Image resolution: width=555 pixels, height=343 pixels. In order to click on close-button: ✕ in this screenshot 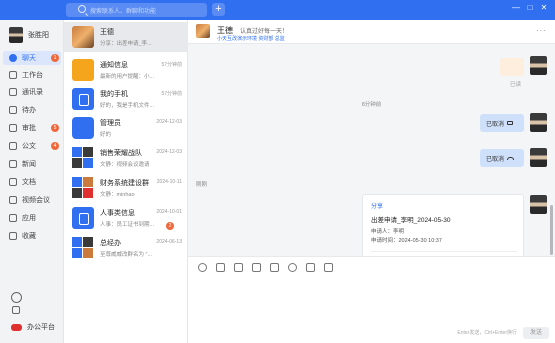, I will do `click(544, 7)`.